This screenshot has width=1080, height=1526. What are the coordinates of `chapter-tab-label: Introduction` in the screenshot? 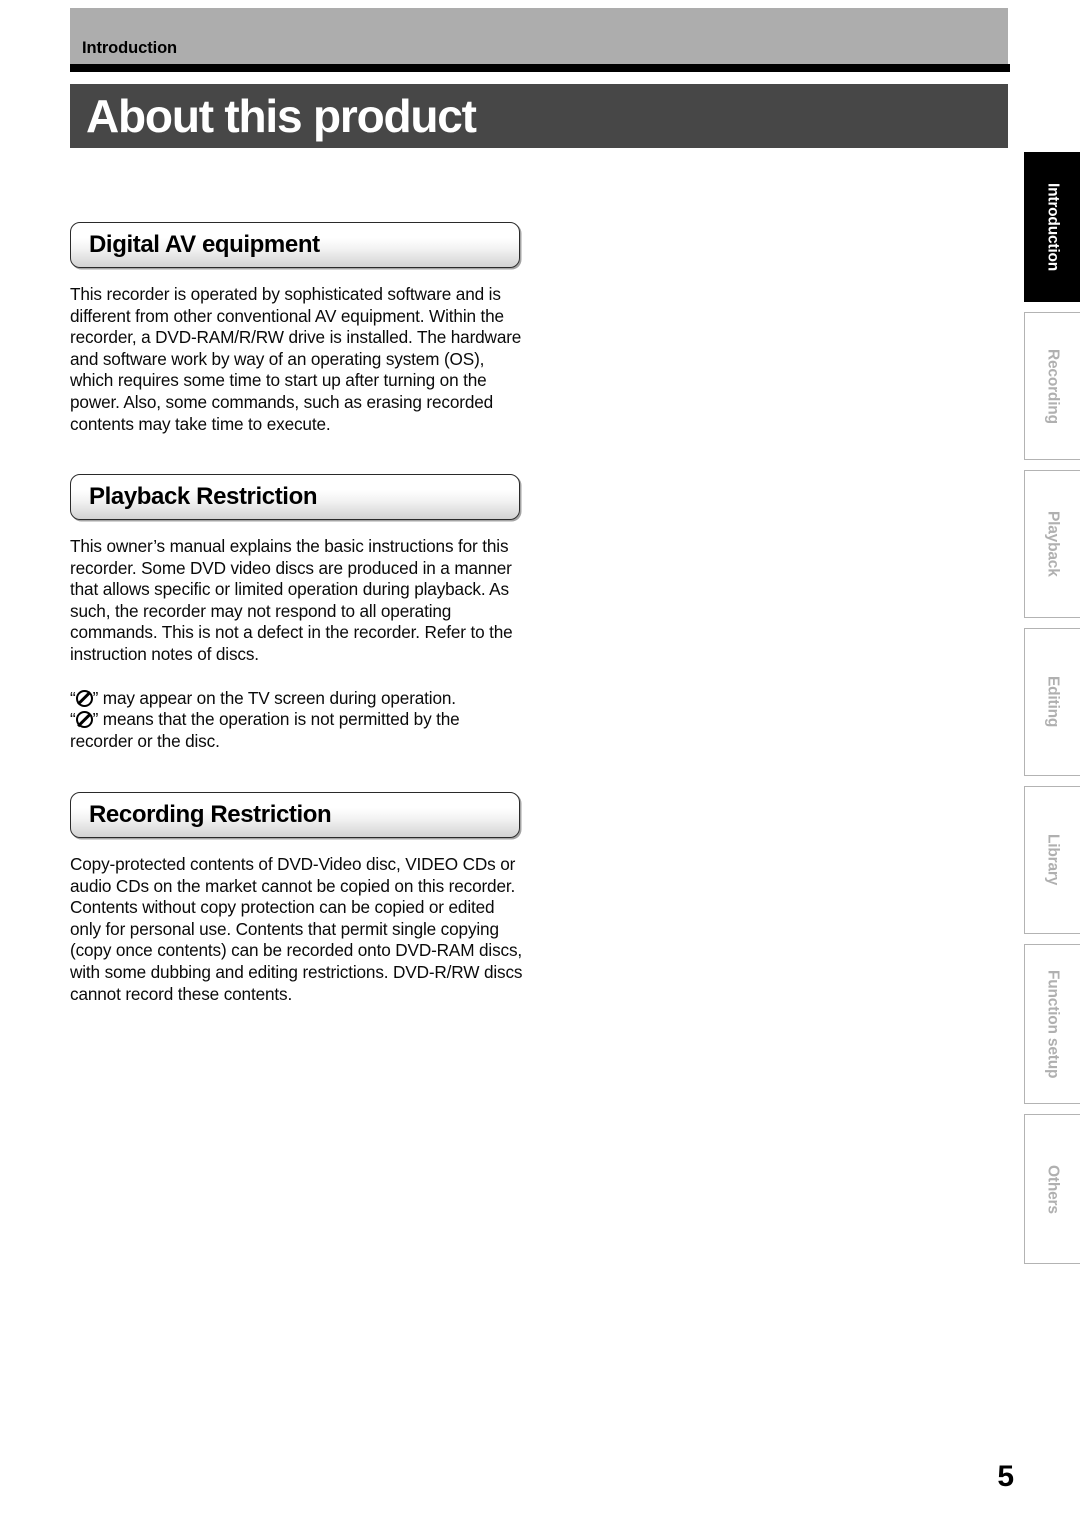 It's located at (1053, 227).